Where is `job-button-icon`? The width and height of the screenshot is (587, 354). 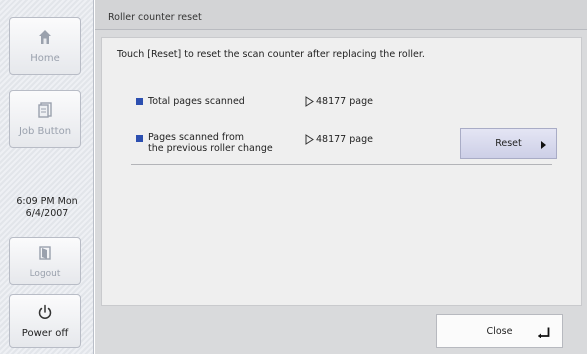
job-button-icon is located at coordinates (45, 110).